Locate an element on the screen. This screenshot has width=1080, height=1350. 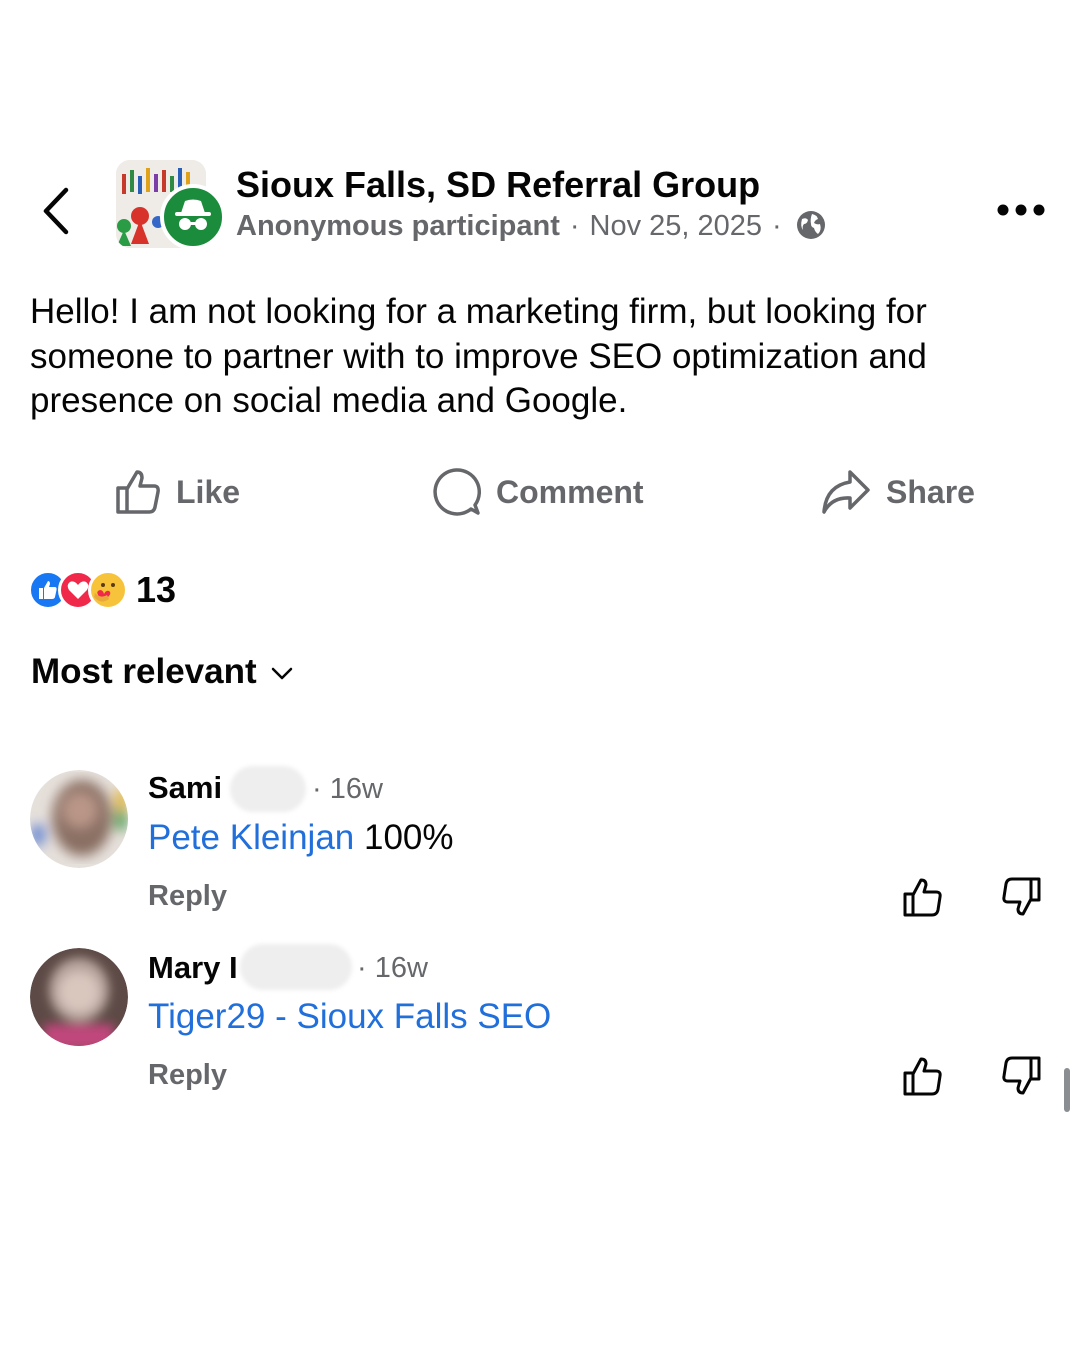
scrollbar is located at coordinates (1067, 1090).